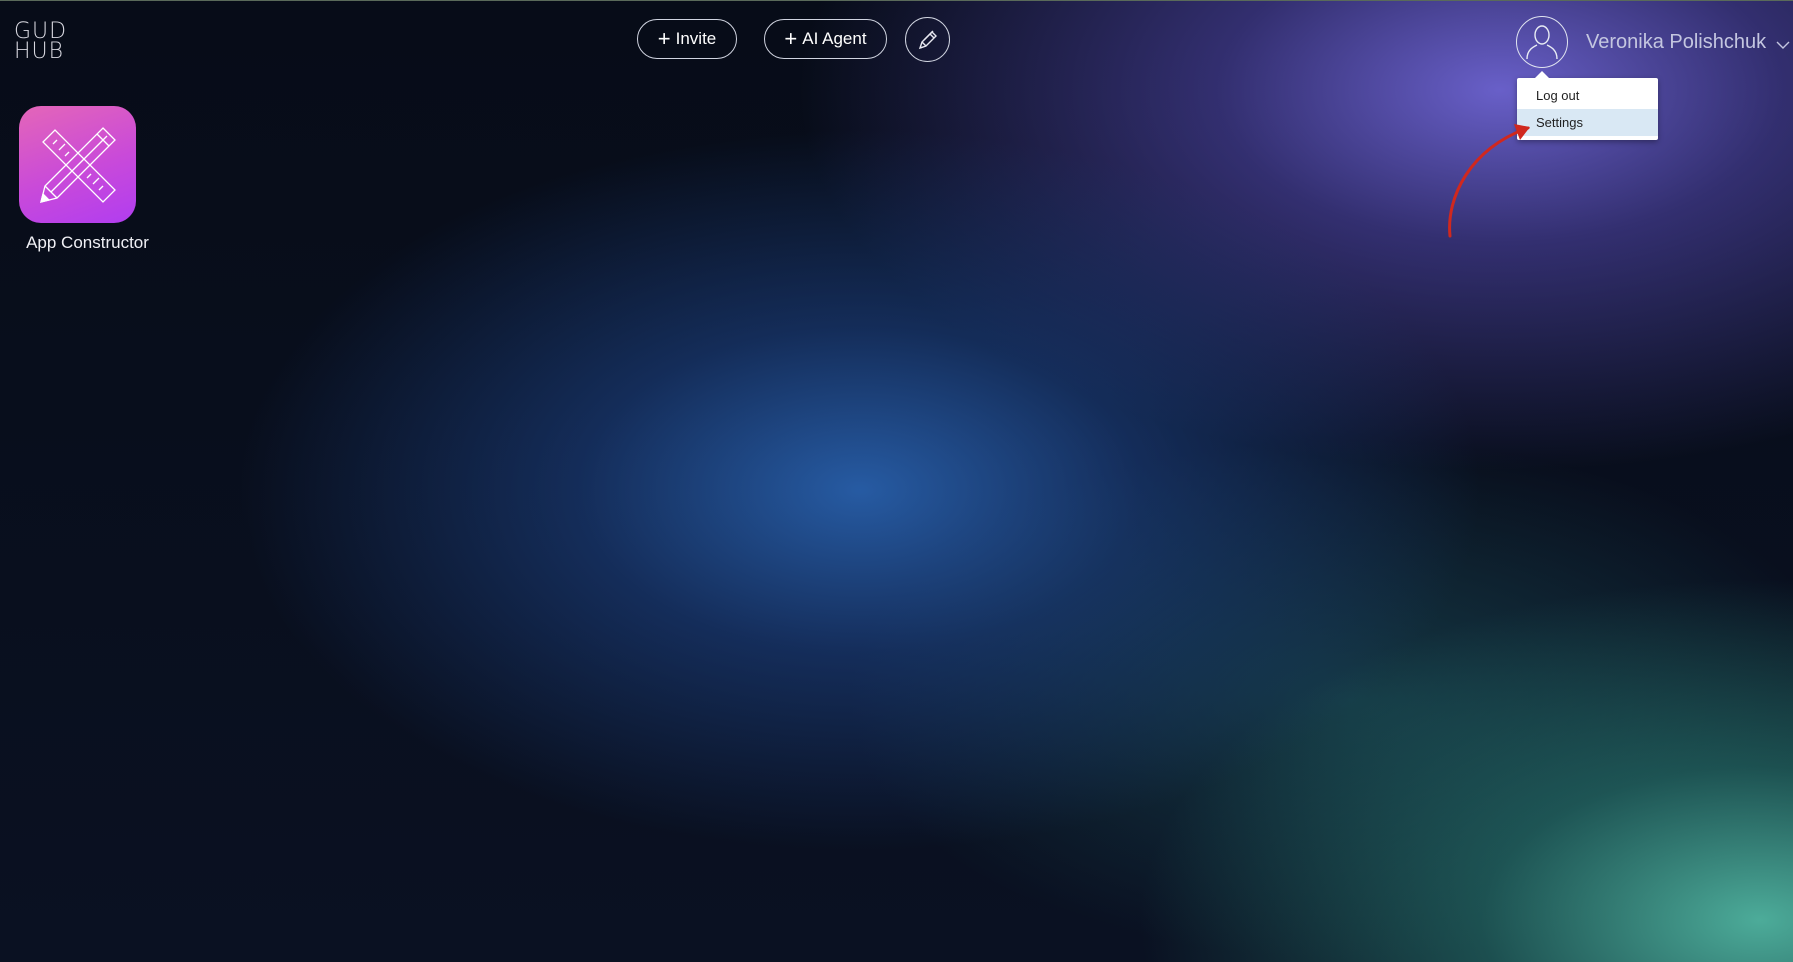 This screenshot has height=962, width=1793. I want to click on ruler-pencil-icon, so click(77, 164).